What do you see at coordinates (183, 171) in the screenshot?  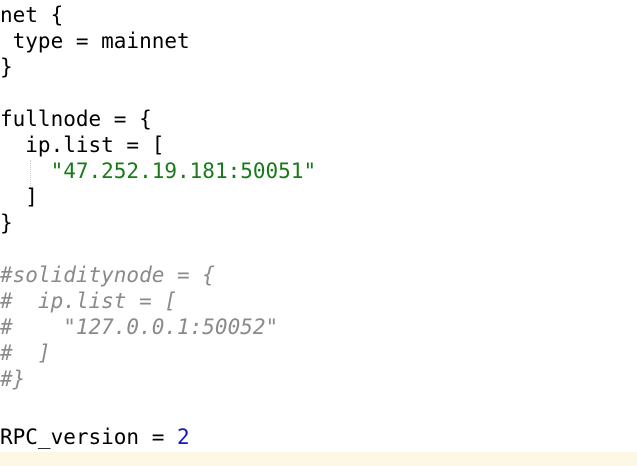 I see `string-literal: "47.252.19.181:50051"` at bounding box center [183, 171].